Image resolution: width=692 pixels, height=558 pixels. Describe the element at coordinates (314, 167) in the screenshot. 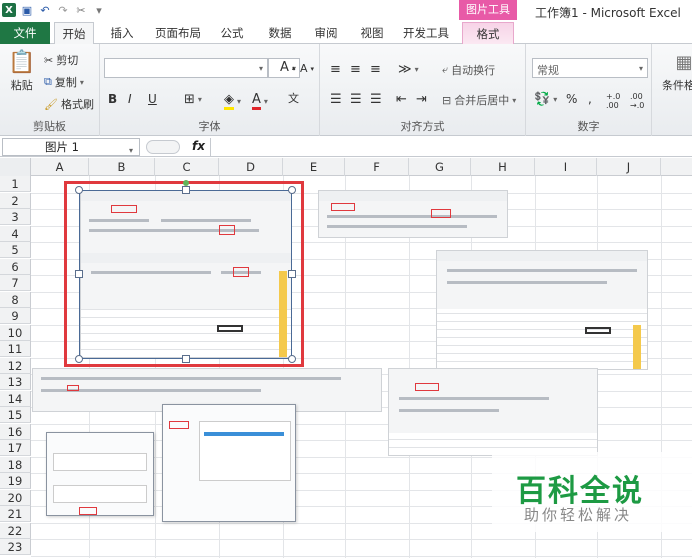

I see `column-header-e: E` at that location.